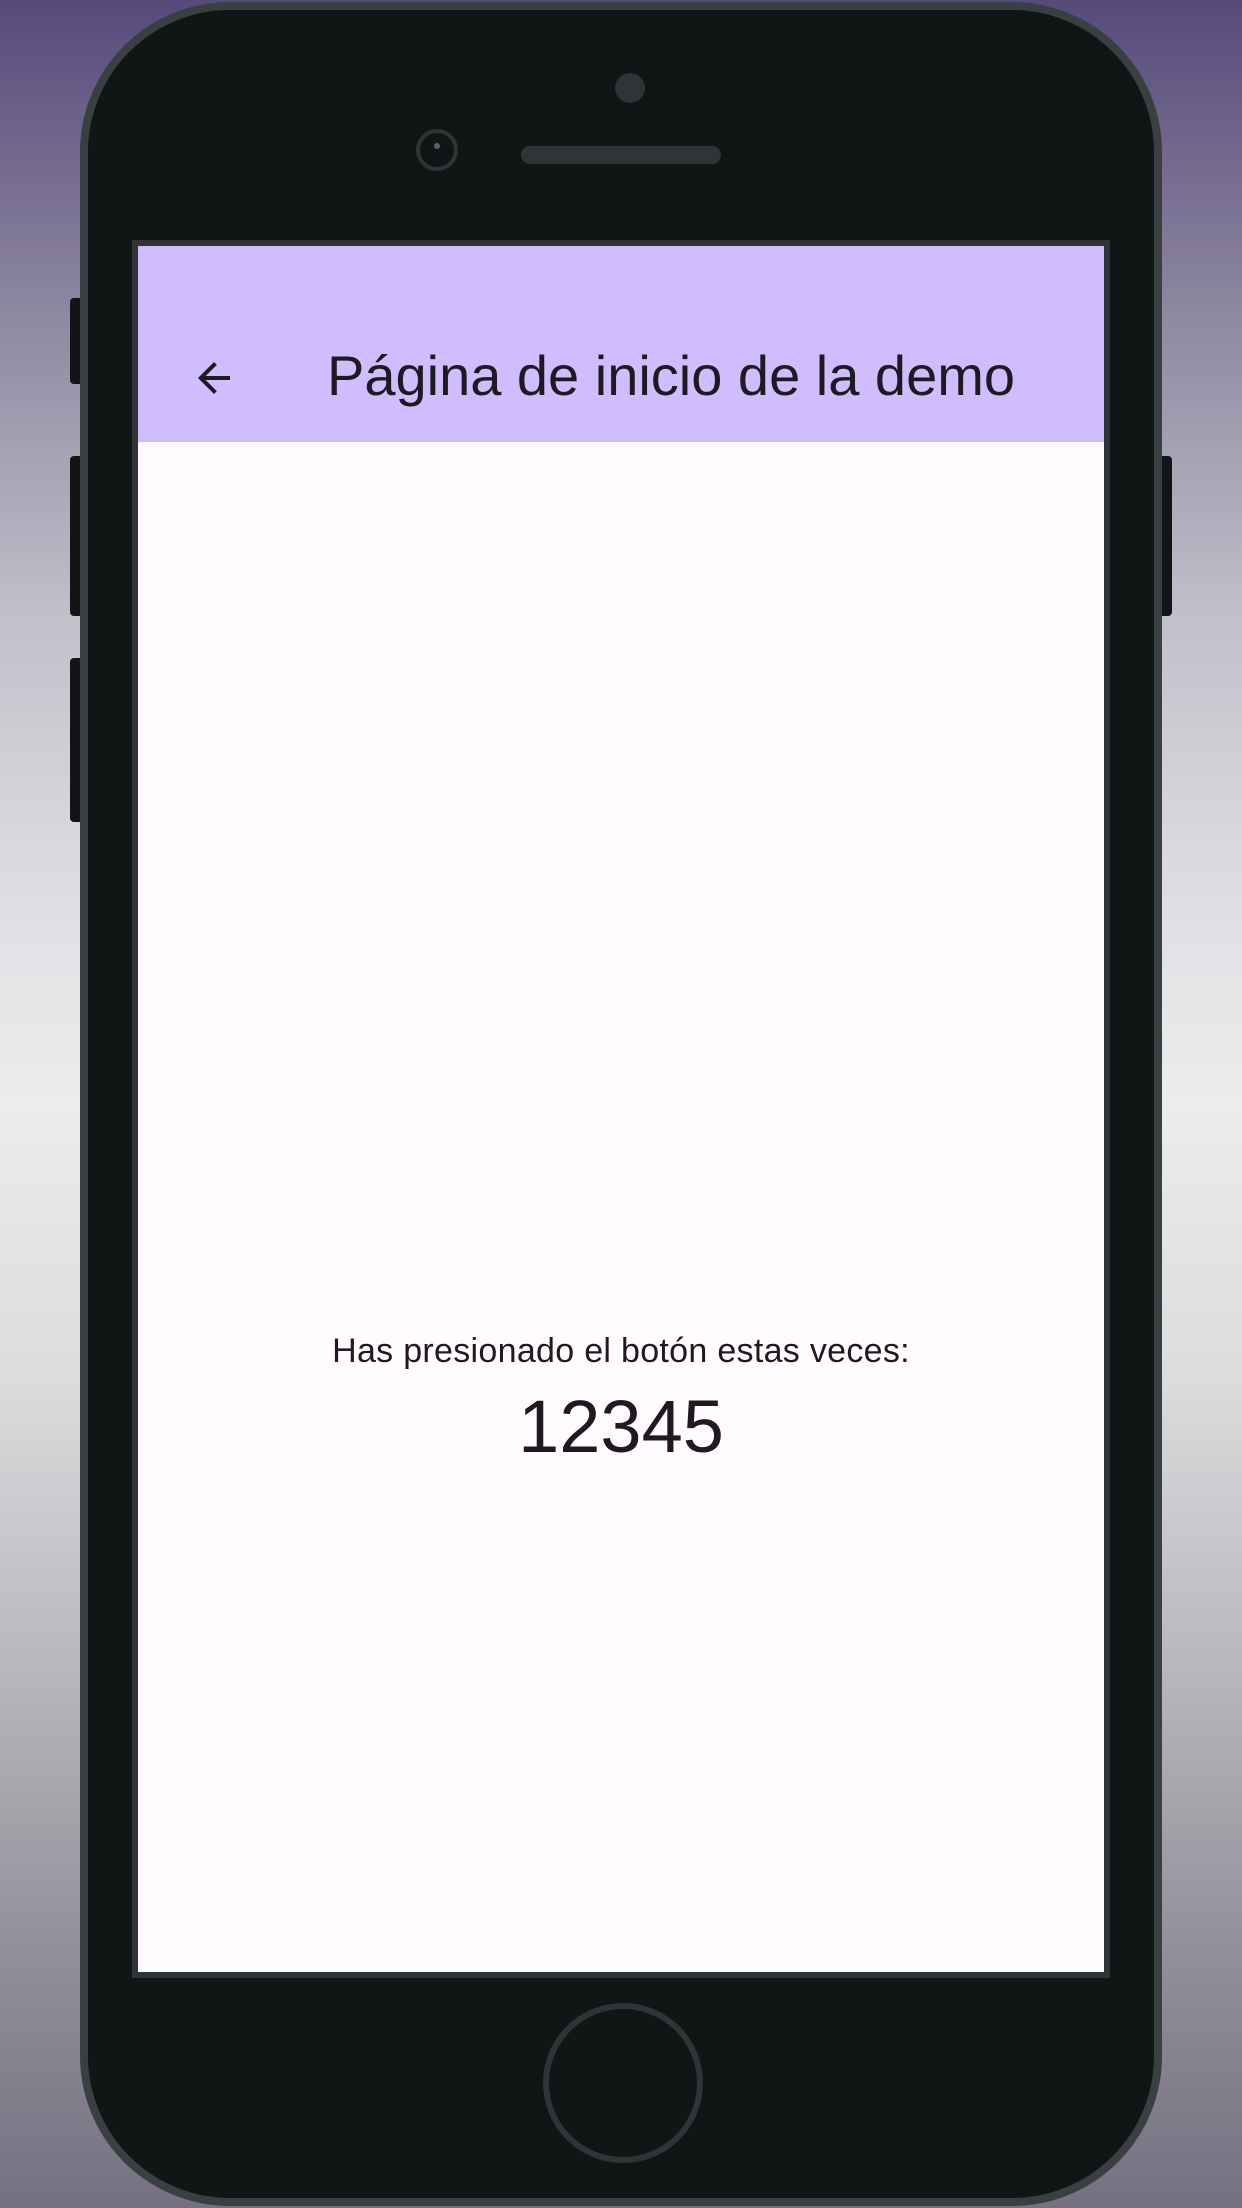 The height and width of the screenshot is (2208, 1242). What do you see at coordinates (623, 2083) in the screenshot?
I see `home-button` at bounding box center [623, 2083].